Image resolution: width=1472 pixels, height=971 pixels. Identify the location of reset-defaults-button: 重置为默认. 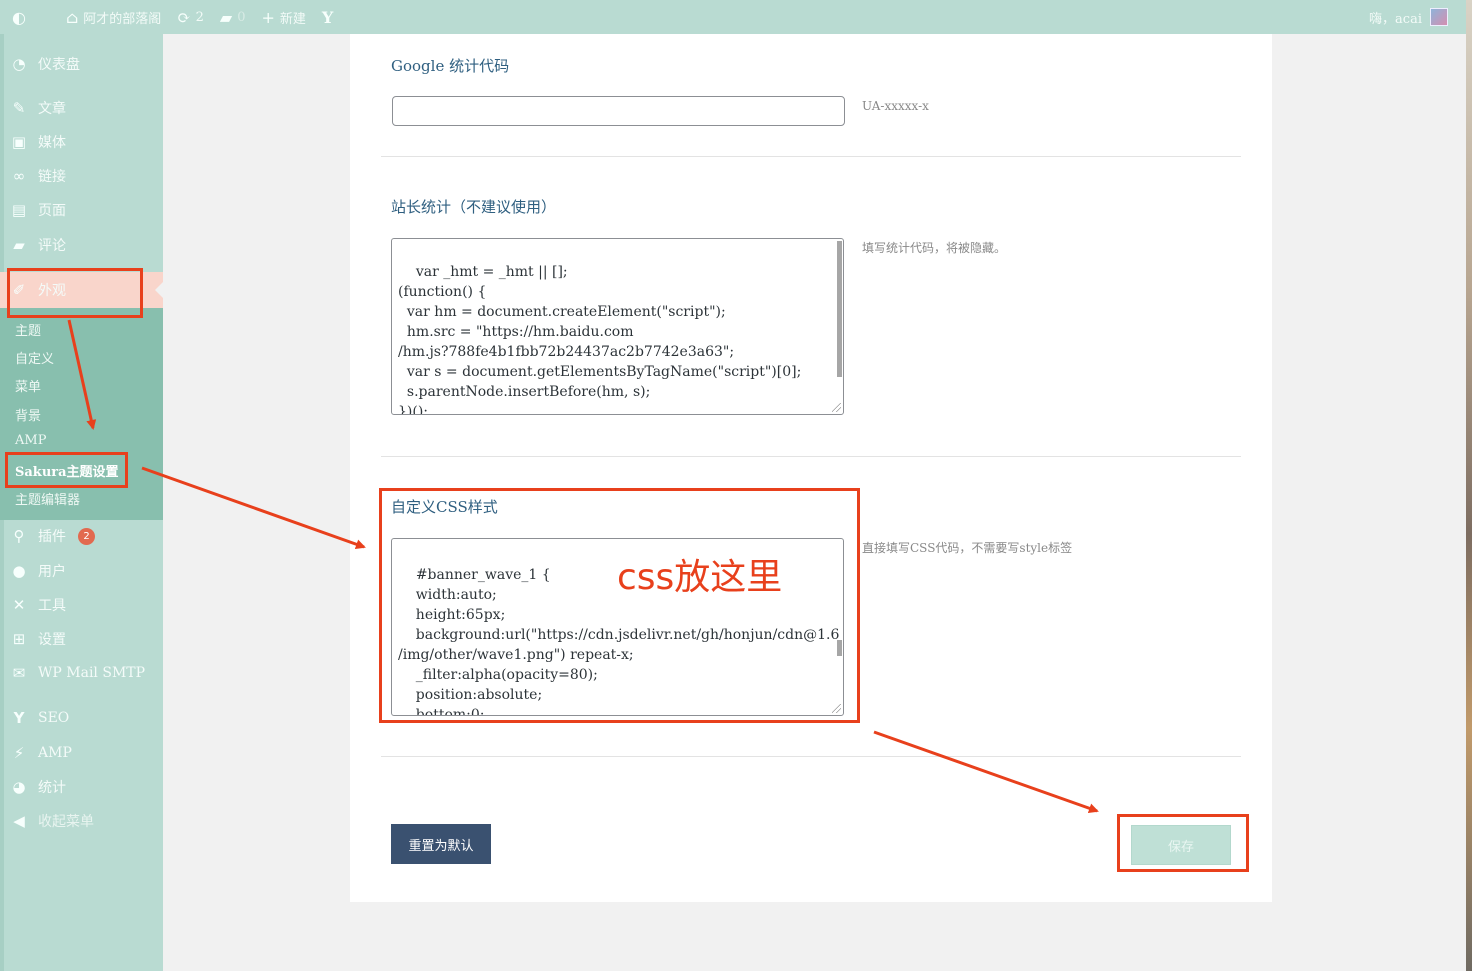
(441, 844).